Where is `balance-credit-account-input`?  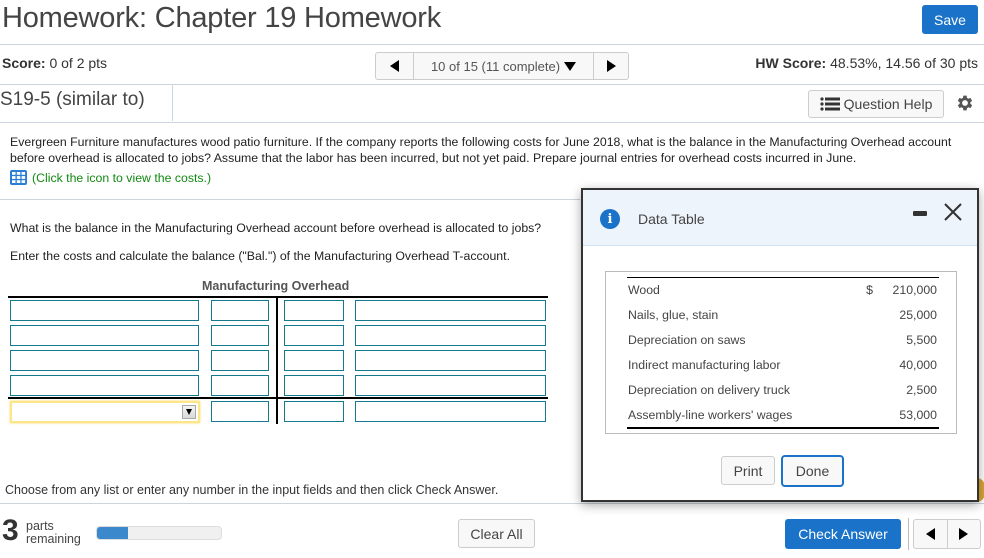 balance-credit-account-input is located at coordinates (450, 411).